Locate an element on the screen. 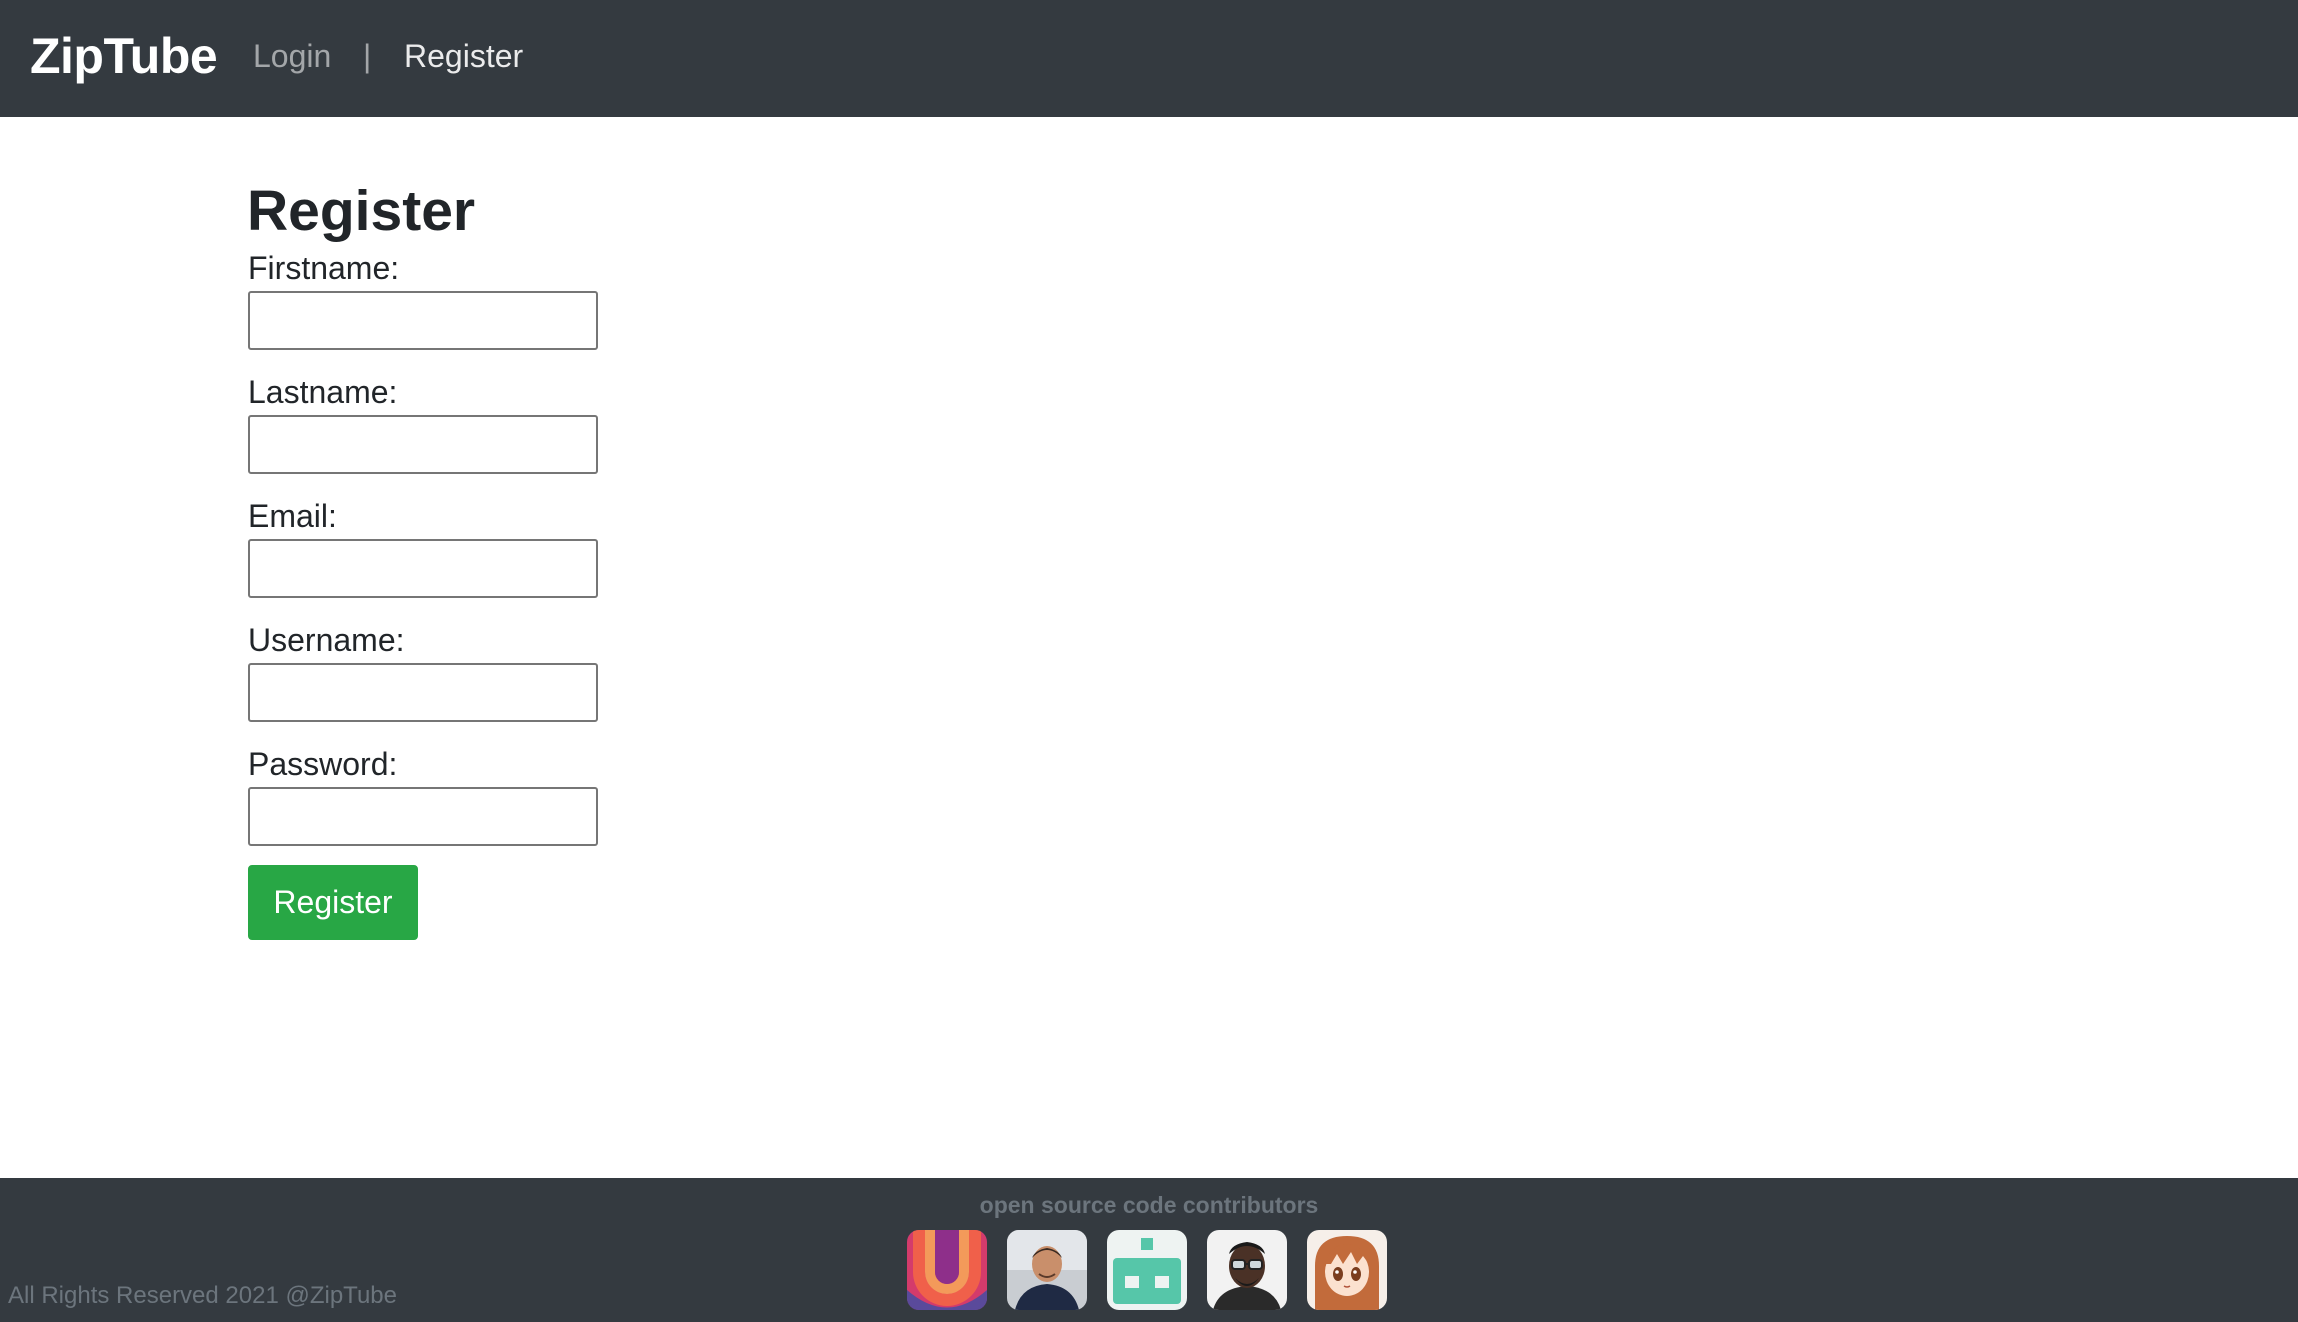 This screenshot has height=1322, width=2298. robot-identicon-avatar-icon is located at coordinates (1147, 1270).